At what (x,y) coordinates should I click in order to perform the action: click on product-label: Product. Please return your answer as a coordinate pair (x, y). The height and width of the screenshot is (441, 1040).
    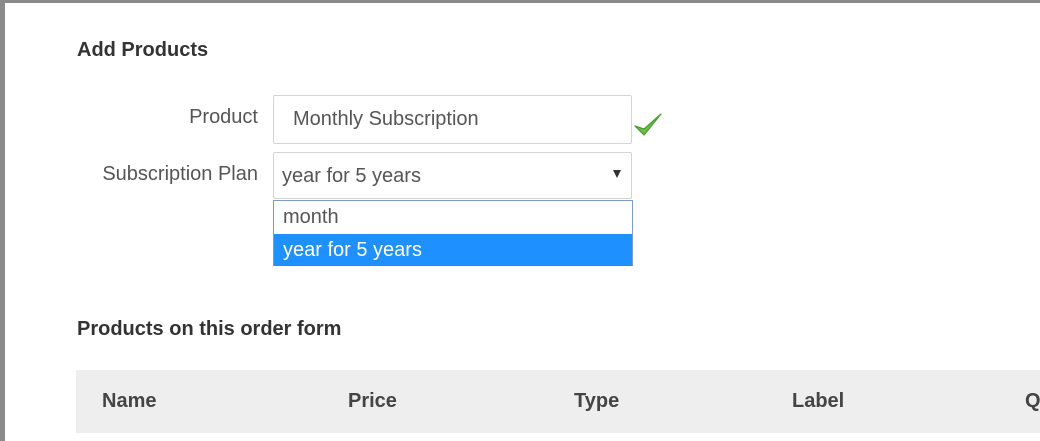
    Looking at the image, I should click on (223, 117).